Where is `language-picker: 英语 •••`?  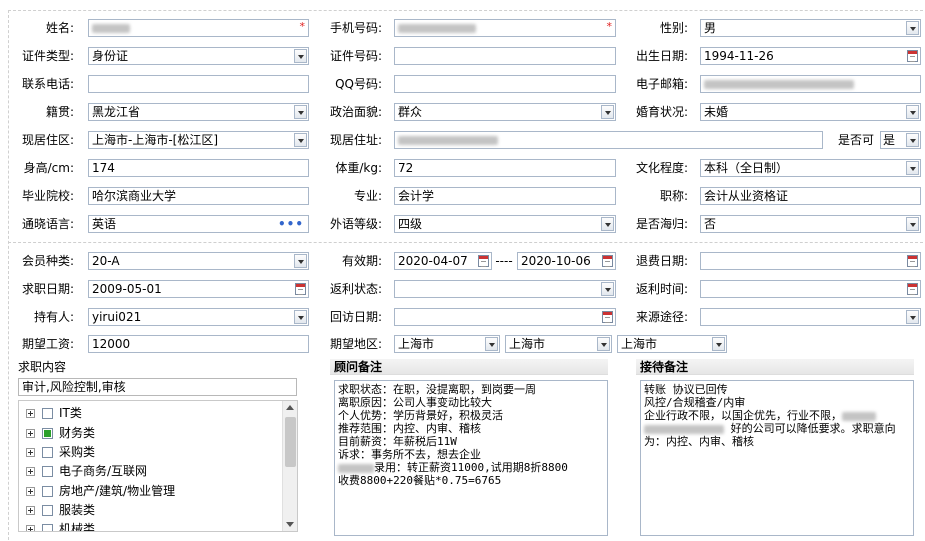
language-picker: 英语 ••• is located at coordinates (198, 224).